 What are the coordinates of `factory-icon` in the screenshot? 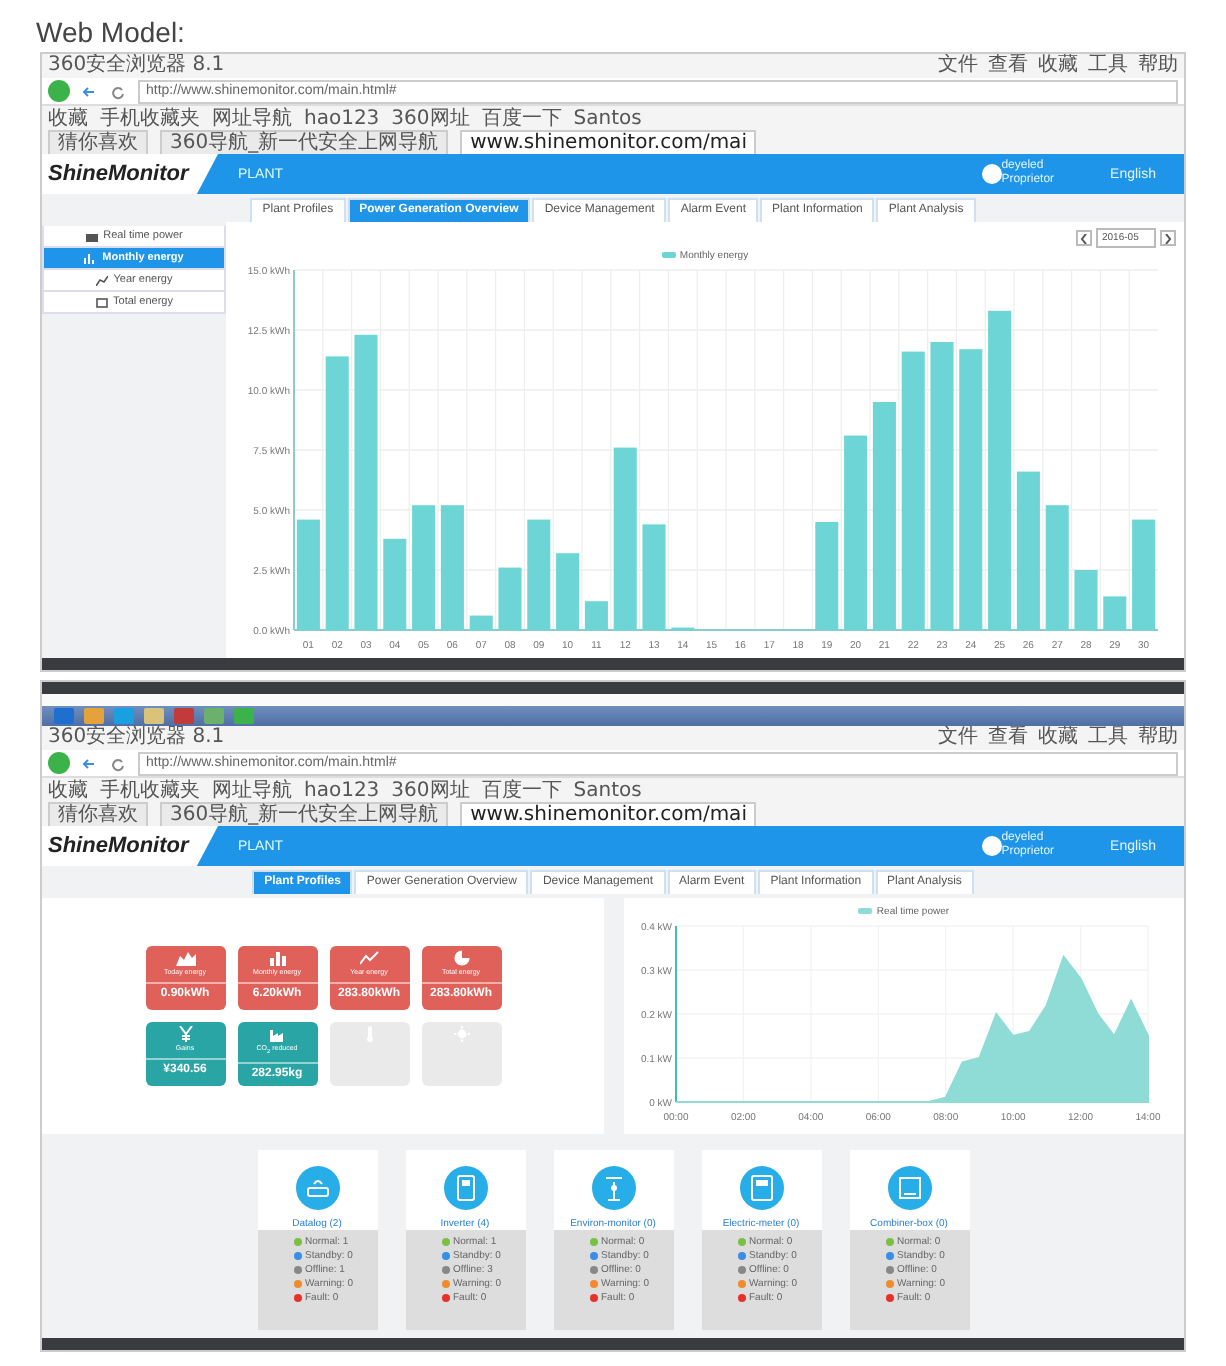 It's located at (277, 1034).